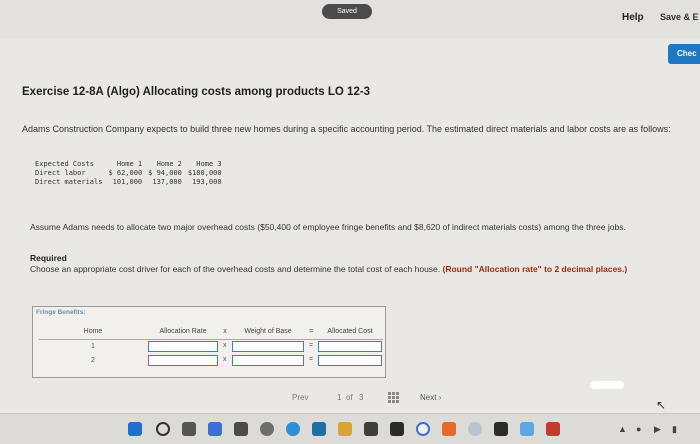  I want to click on row-home-label: 1, so click(93, 346).